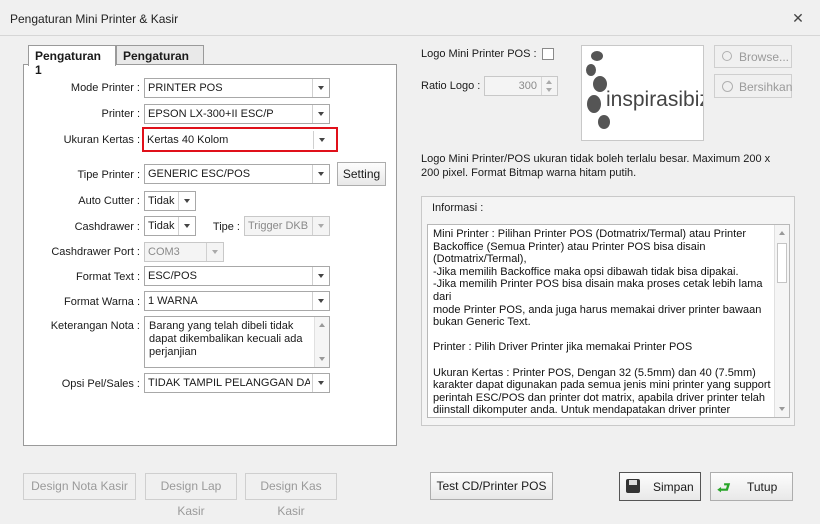  I want to click on search-icon, so click(727, 56).